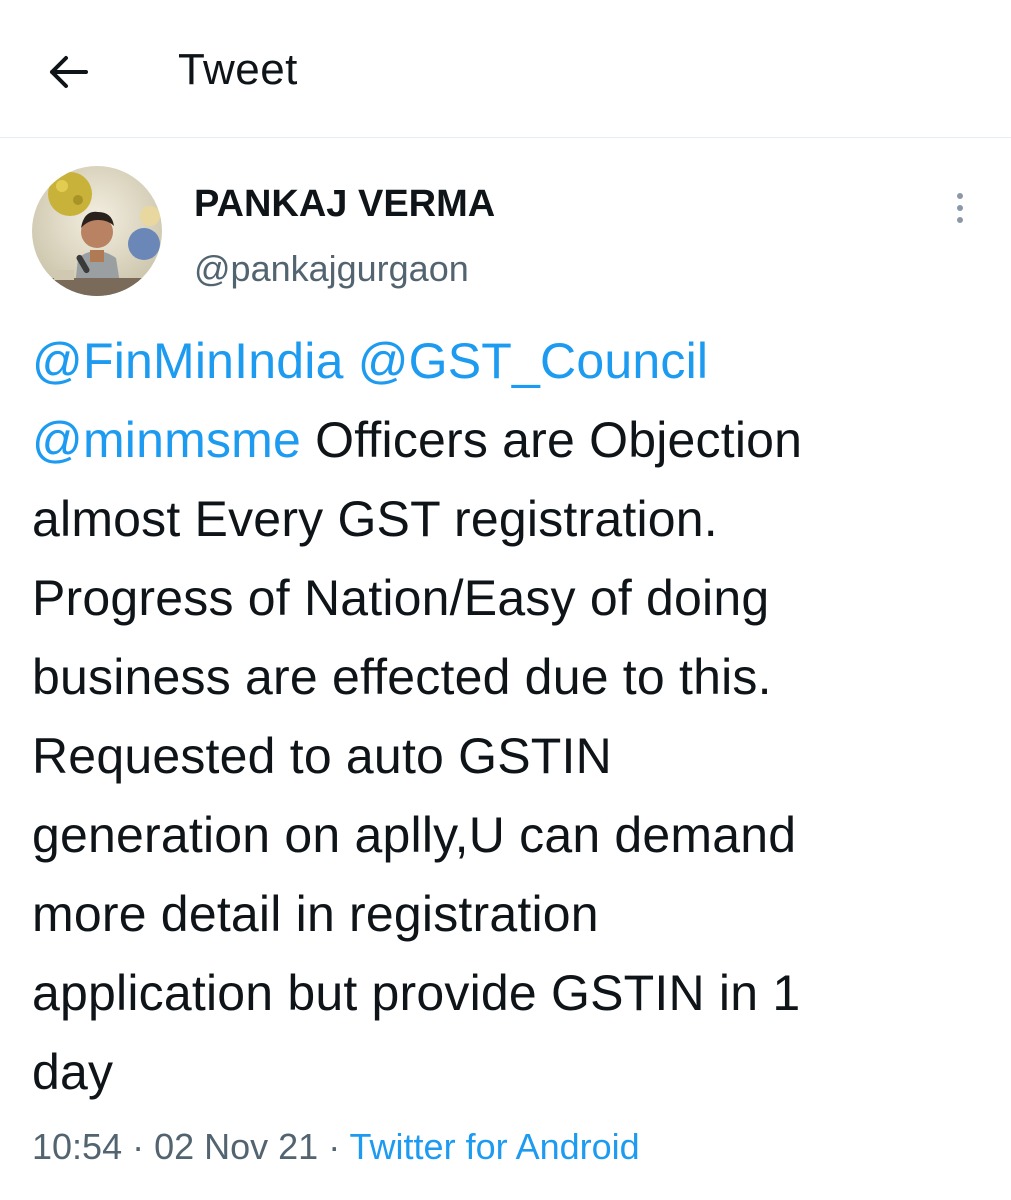  I want to click on tweet-line: Progress of Nation/Easy of doing, so click(512, 598).